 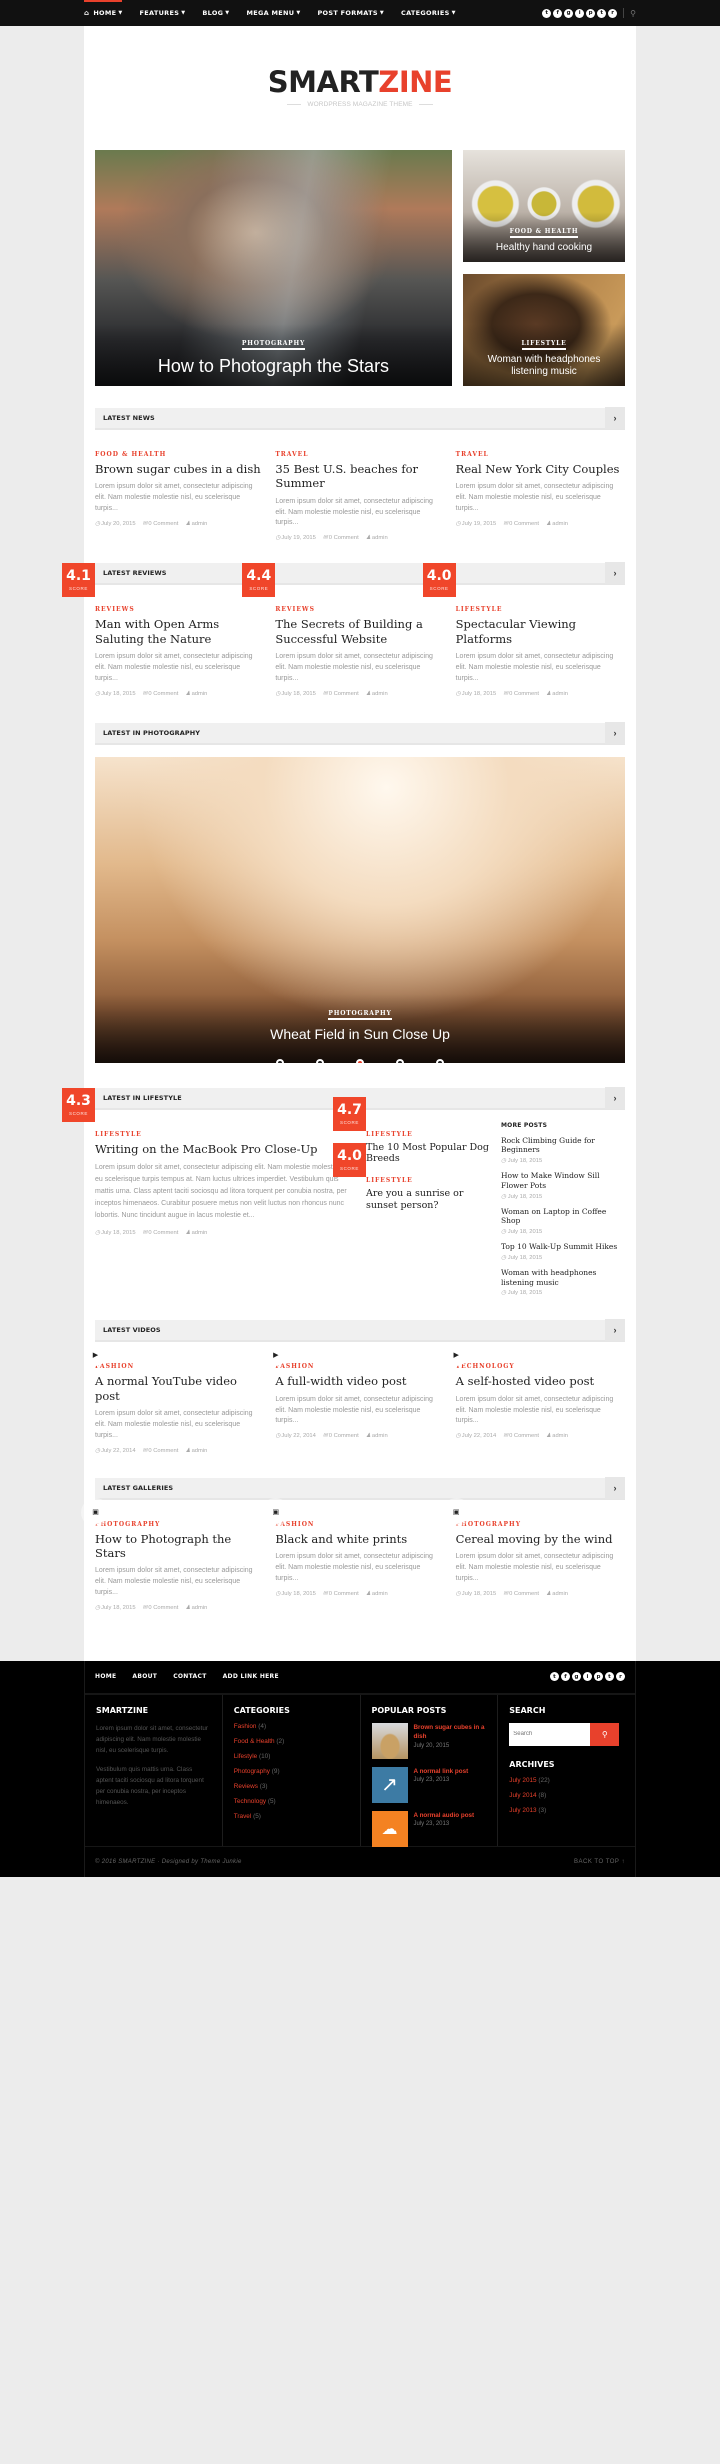 What do you see at coordinates (167, 13) in the screenshot?
I see `nav-features: FEATURES ▼` at bounding box center [167, 13].